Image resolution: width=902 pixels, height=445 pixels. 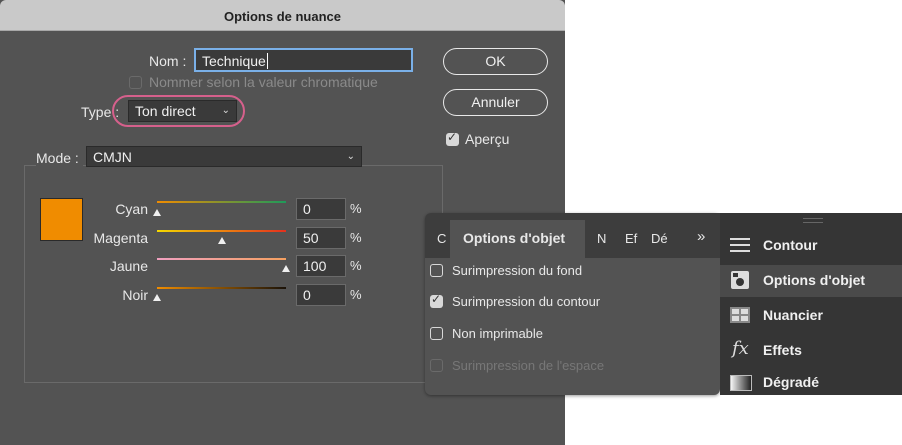 What do you see at coordinates (741, 383) in the screenshot?
I see `gradient-icon` at bounding box center [741, 383].